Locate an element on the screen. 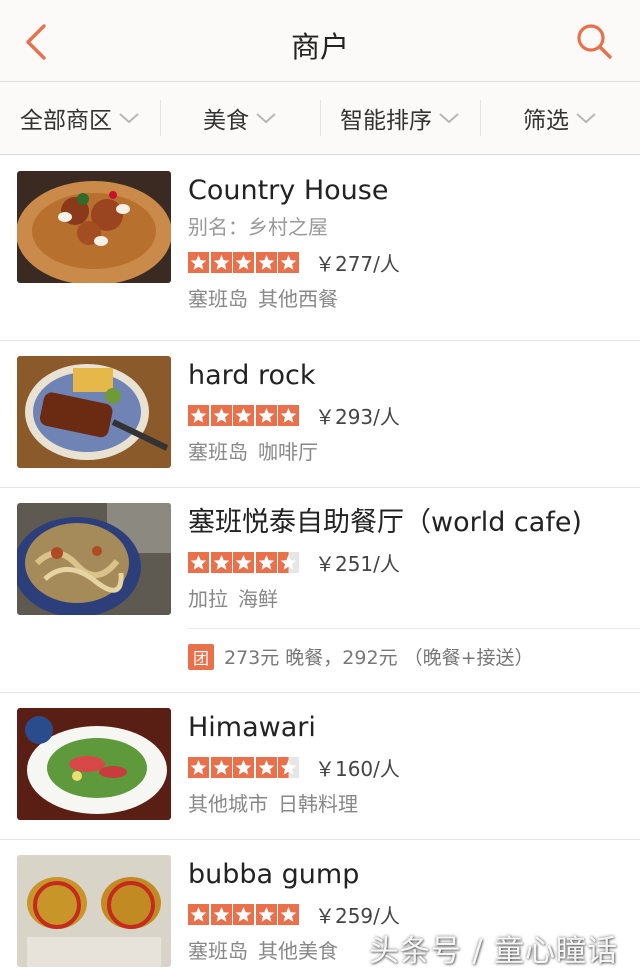  category-tag: 其他西餐 is located at coordinates (298, 299).